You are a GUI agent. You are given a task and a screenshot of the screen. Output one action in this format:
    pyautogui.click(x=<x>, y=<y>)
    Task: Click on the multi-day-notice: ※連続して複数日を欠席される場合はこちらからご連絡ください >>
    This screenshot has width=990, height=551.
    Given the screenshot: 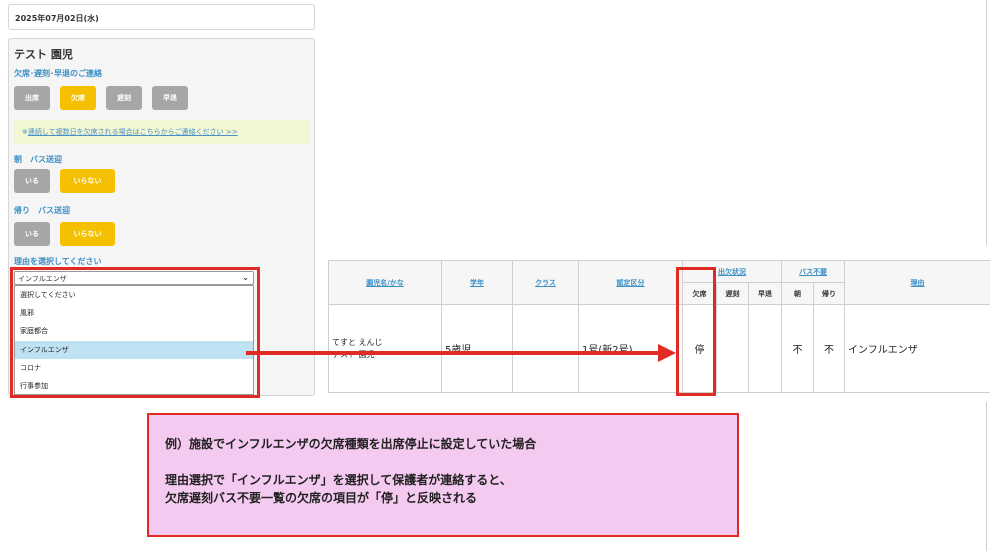 What is the action you would take?
    pyautogui.click(x=161, y=132)
    